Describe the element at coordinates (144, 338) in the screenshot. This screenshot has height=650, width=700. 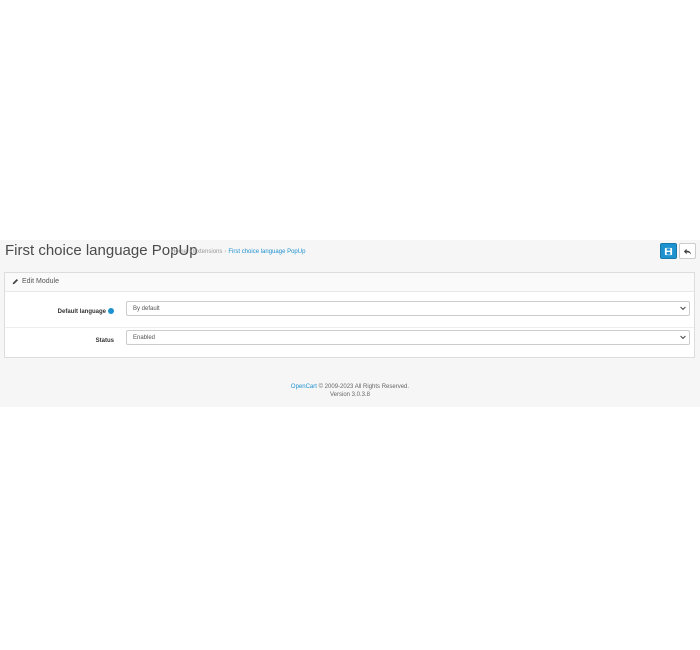
I see `status-value: Enabled` at that location.